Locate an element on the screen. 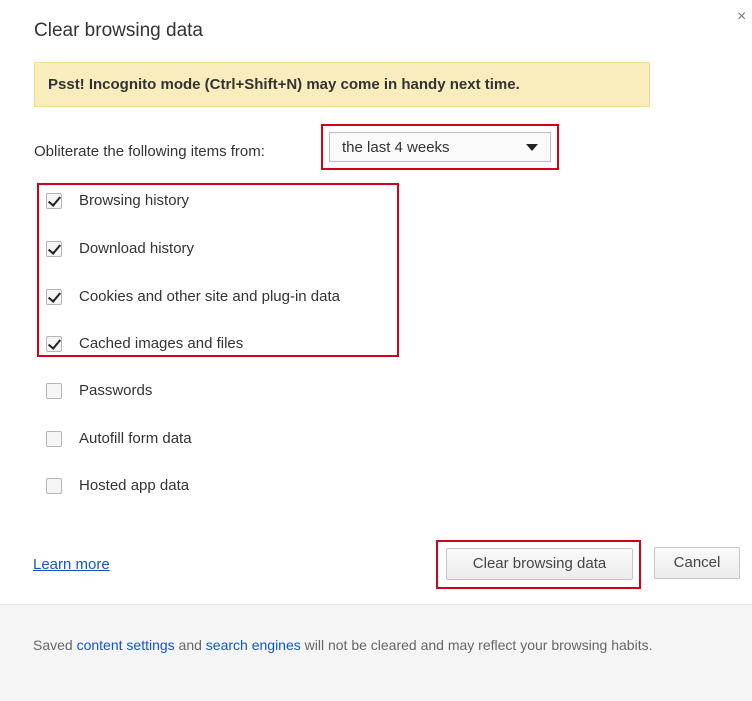 This screenshot has width=752, height=701. checkbox-cookies is located at coordinates (54, 297).